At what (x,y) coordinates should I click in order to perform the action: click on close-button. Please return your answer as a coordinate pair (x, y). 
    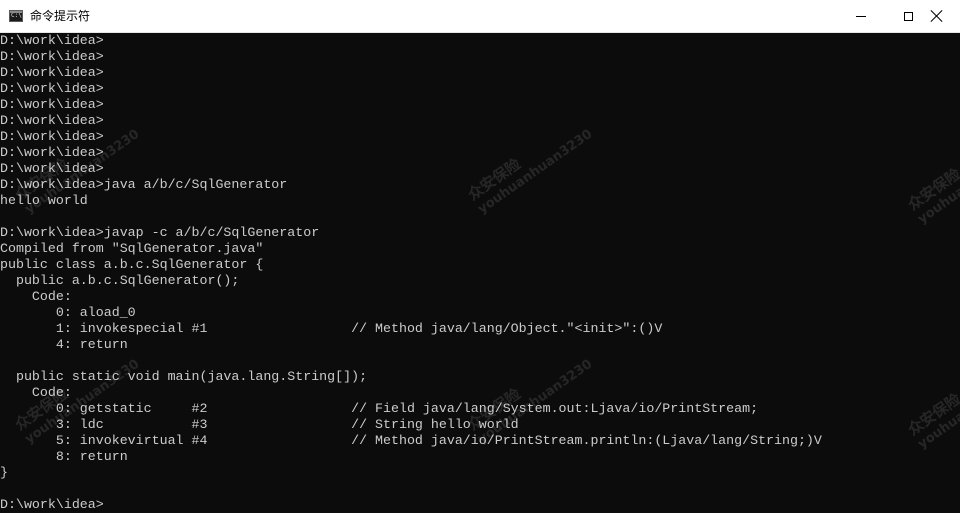
    Looking at the image, I should click on (937, 16).